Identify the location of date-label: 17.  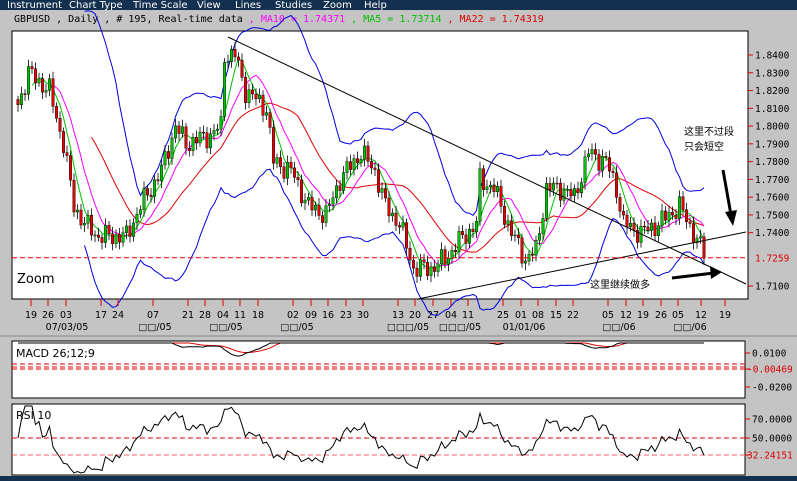
(101, 315).